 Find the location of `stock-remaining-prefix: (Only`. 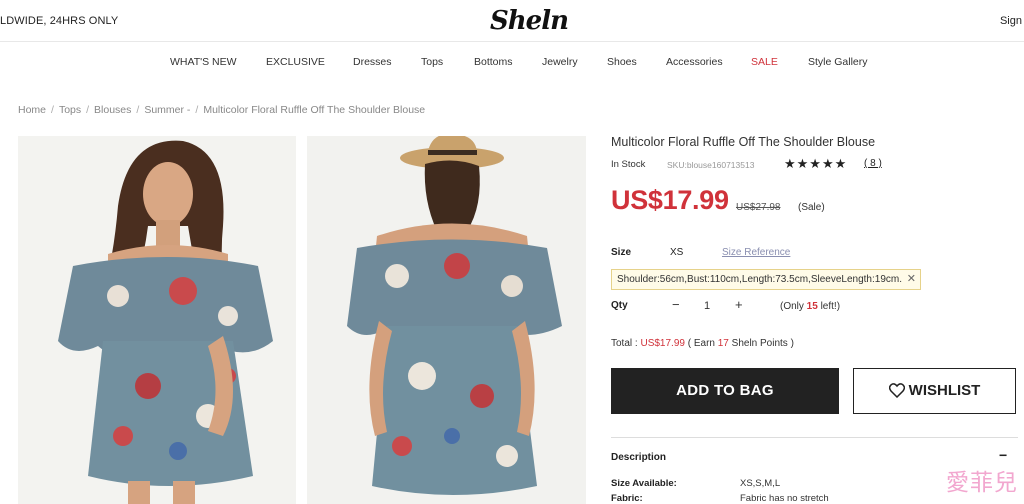

stock-remaining-prefix: (Only is located at coordinates (793, 306).